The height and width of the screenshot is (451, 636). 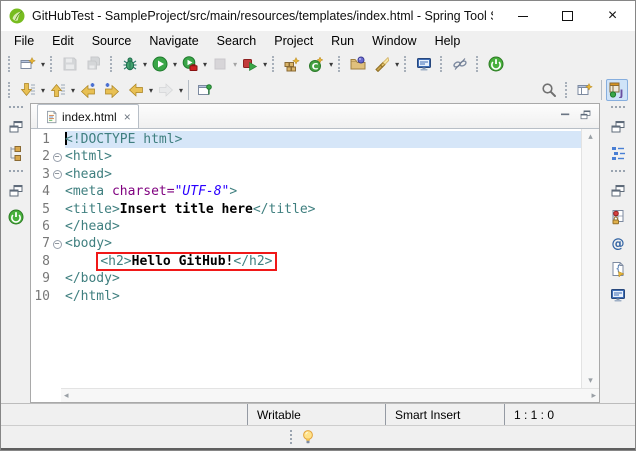 What do you see at coordinates (173, 41) in the screenshot?
I see `menu-item-navigate: Navigate` at bounding box center [173, 41].